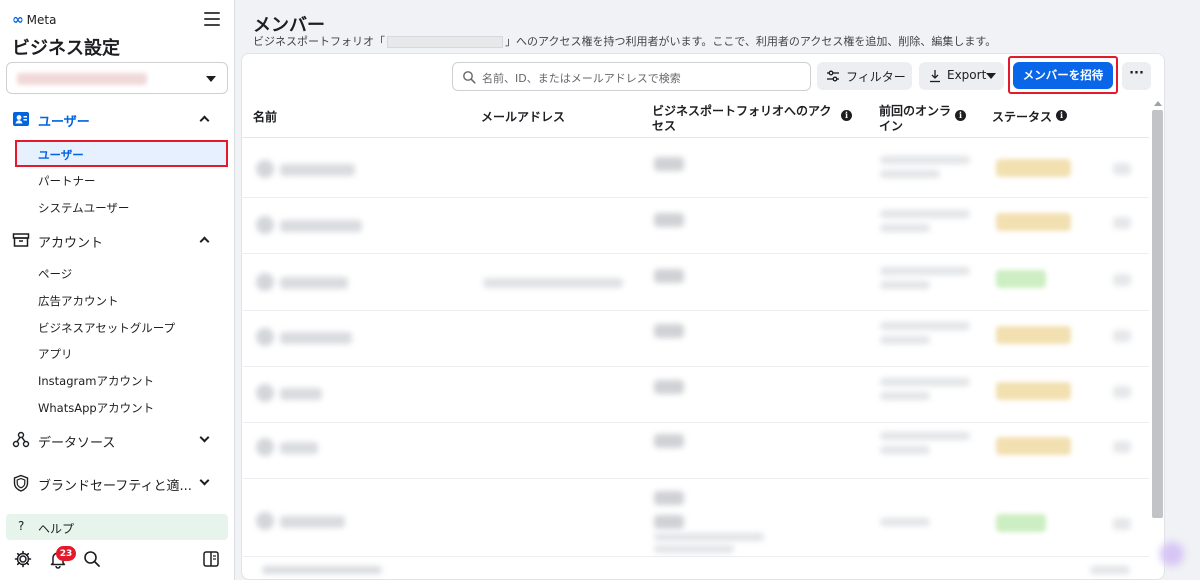  I want to click on nav-section-accounts: アカウント, so click(117, 240).